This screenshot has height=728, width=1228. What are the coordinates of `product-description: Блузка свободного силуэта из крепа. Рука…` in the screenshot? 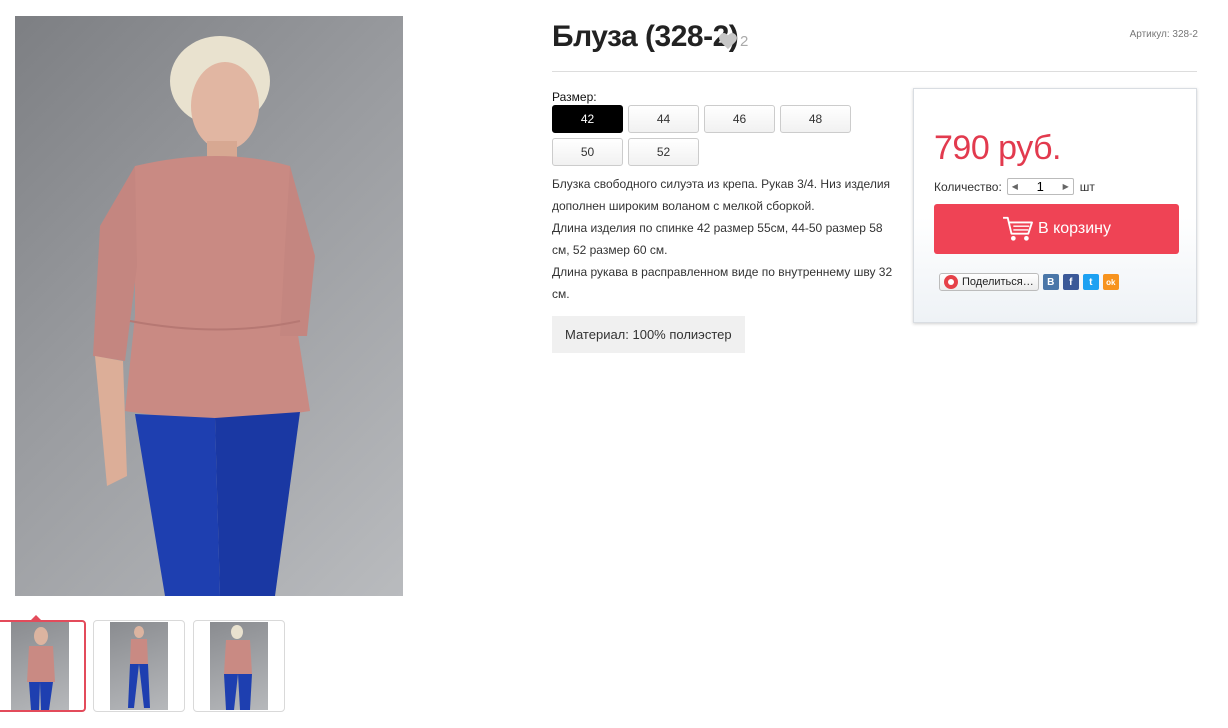 It's located at (724, 239).